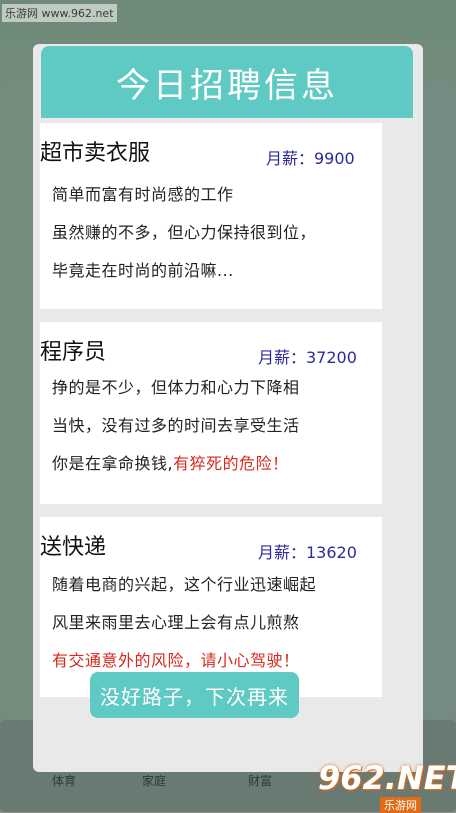 The width and height of the screenshot is (456, 813). What do you see at coordinates (307, 357) in the screenshot?
I see `job-salary: 月薪：37200` at bounding box center [307, 357].